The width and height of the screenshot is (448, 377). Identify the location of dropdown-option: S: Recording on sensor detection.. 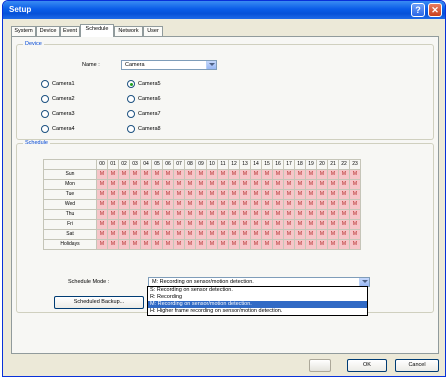
(257, 290).